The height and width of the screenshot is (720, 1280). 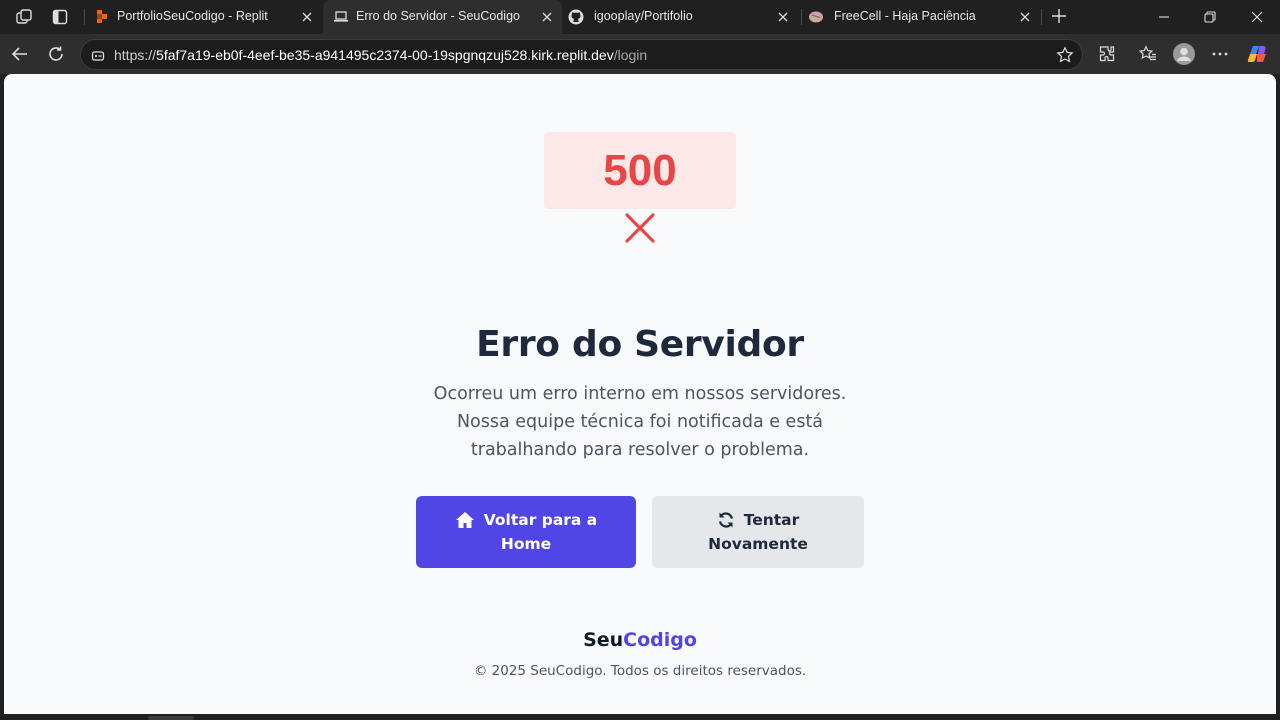 I want to click on site-info-icon, so click(x=98, y=55).